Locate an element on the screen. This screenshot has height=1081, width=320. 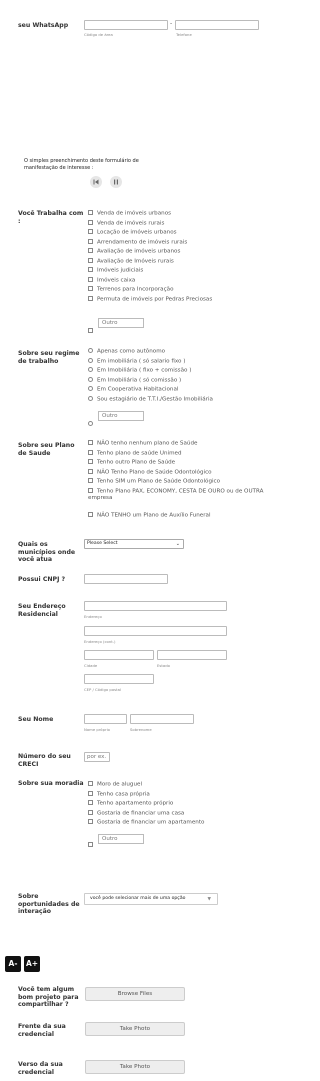
saude-option: NÃO TENHO um Plano de Auxílio Funeral is located at coordinates (149, 516).